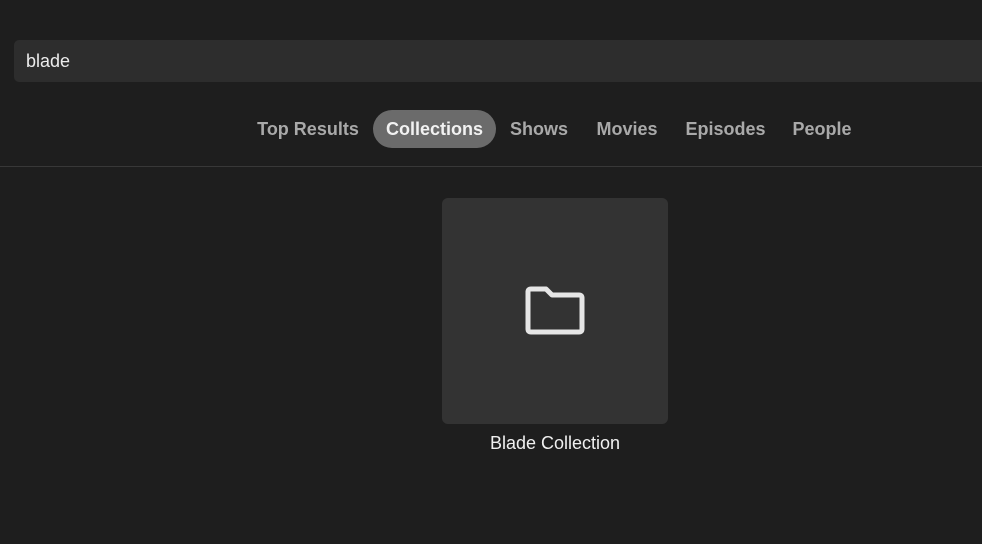  I want to click on search-input, so click(504, 61).